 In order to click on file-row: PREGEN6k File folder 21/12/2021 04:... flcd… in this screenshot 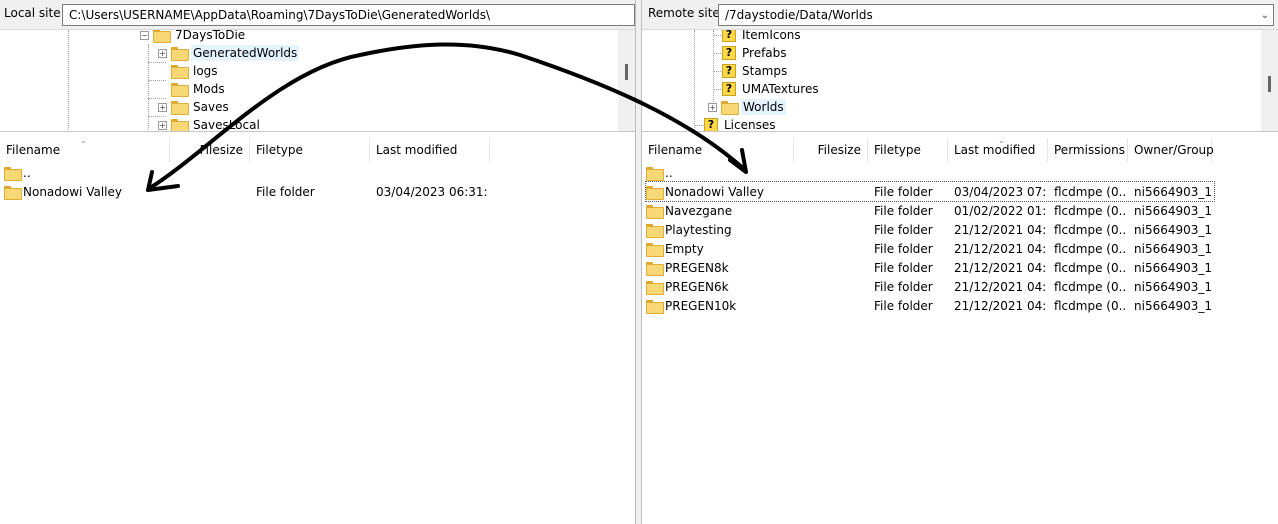, I will do `click(930, 286)`.